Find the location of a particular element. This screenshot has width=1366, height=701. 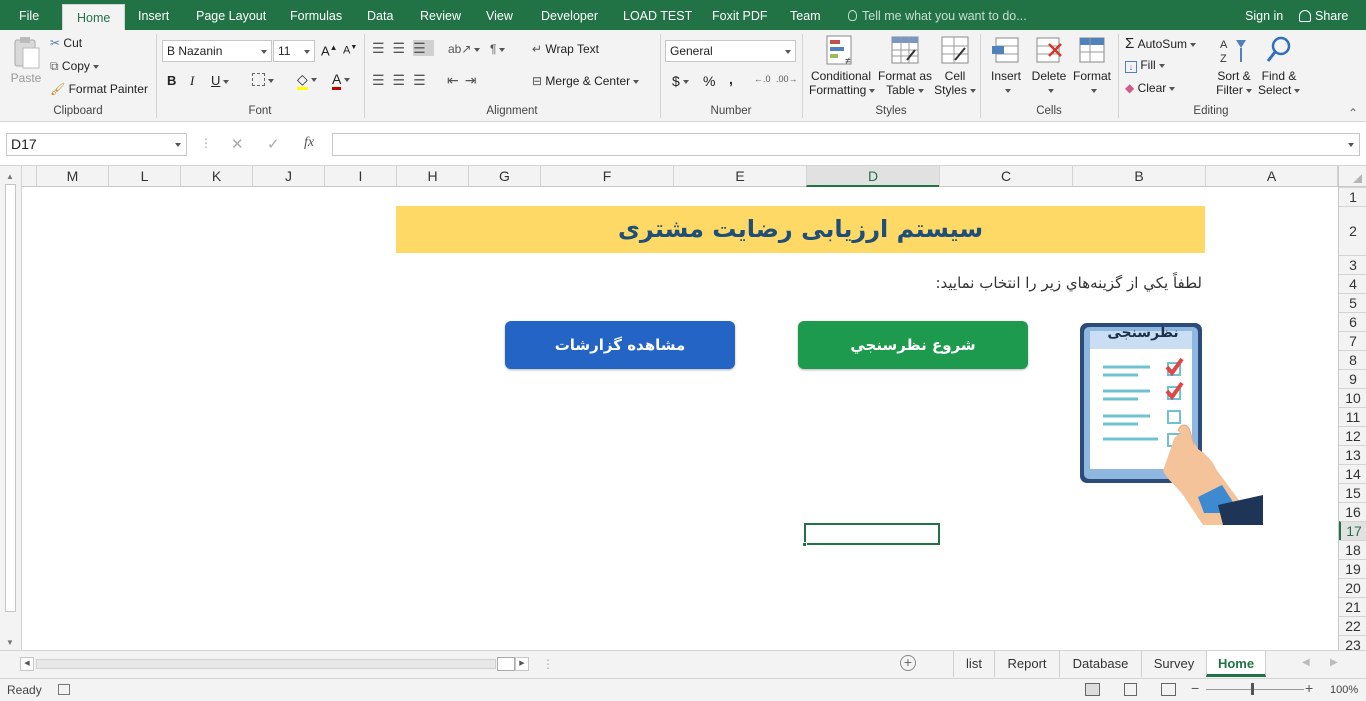

row-header: 7 is located at coordinates (1352, 340).